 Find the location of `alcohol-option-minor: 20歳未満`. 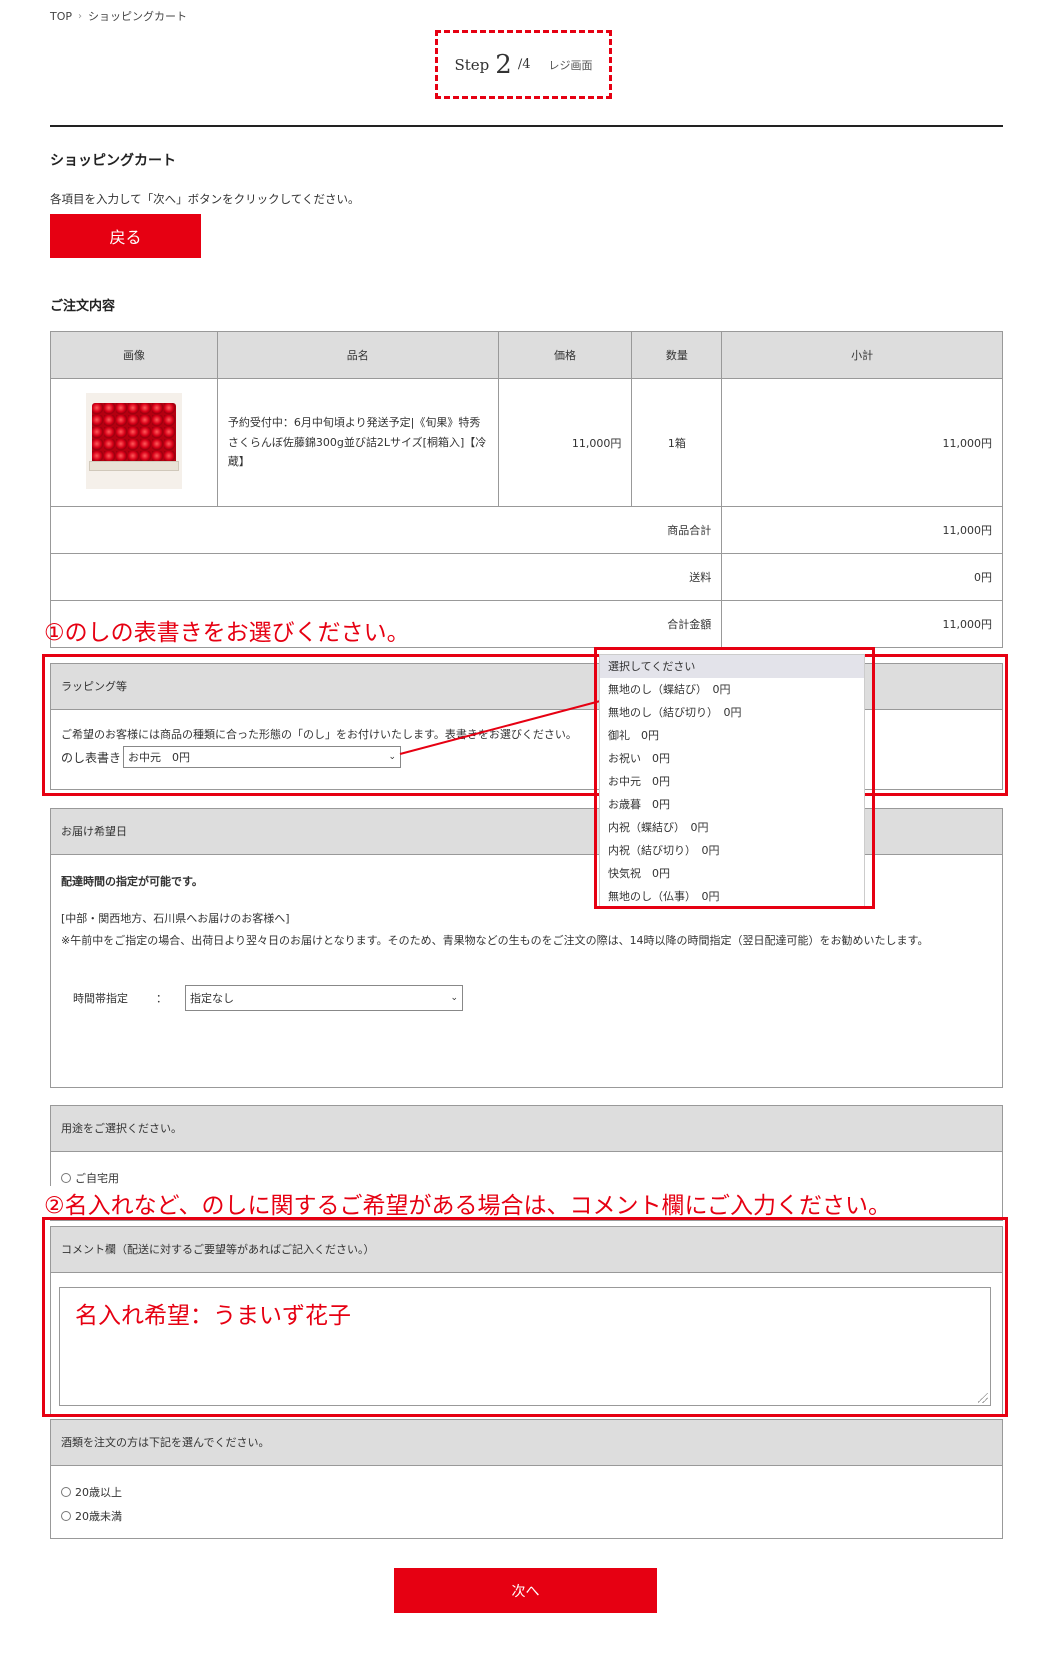

alcohol-option-minor: 20歳未満 is located at coordinates (526, 1516).